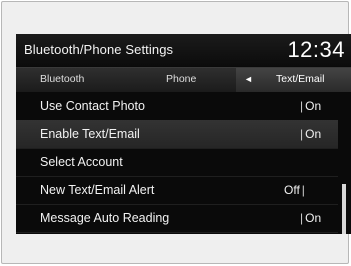 This screenshot has width=351, height=266. What do you see at coordinates (90, 134) in the screenshot?
I see `setting-label: Enable Text/Email` at bounding box center [90, 134].